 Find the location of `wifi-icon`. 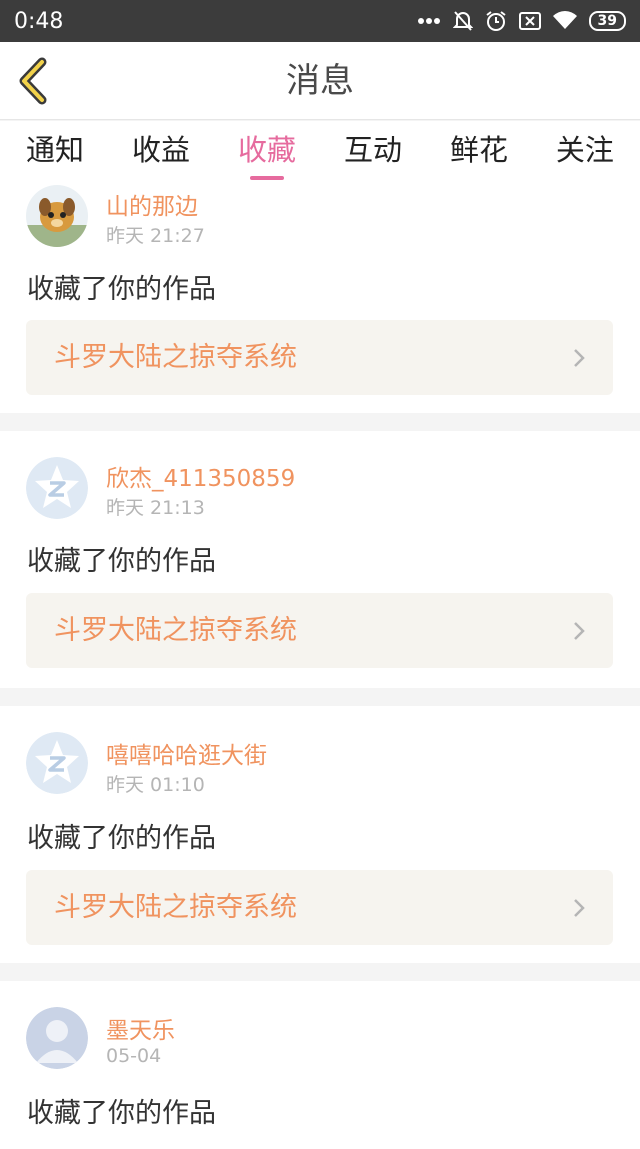

wifi-icon is located at coordinates (564, 21).